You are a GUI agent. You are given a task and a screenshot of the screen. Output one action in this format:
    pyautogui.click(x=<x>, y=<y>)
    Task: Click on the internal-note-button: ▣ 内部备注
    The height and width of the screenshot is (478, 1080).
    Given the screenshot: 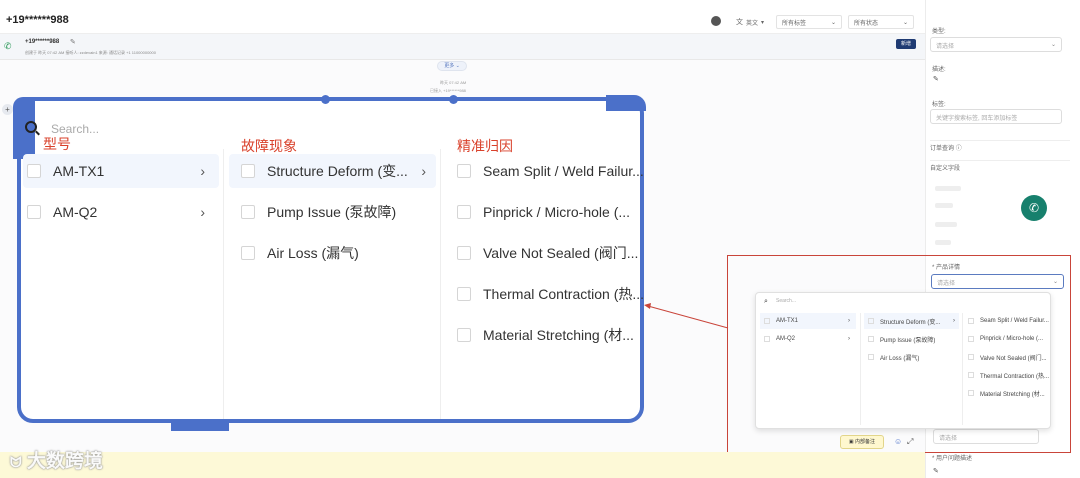 What is the action you would take?
    pyautogui.click(x=862, y=442)
    